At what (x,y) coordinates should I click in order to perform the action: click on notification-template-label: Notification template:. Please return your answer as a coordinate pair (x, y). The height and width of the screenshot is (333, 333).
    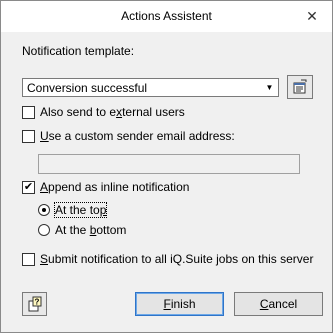
    Looking at the image, I should click on (78, 51).